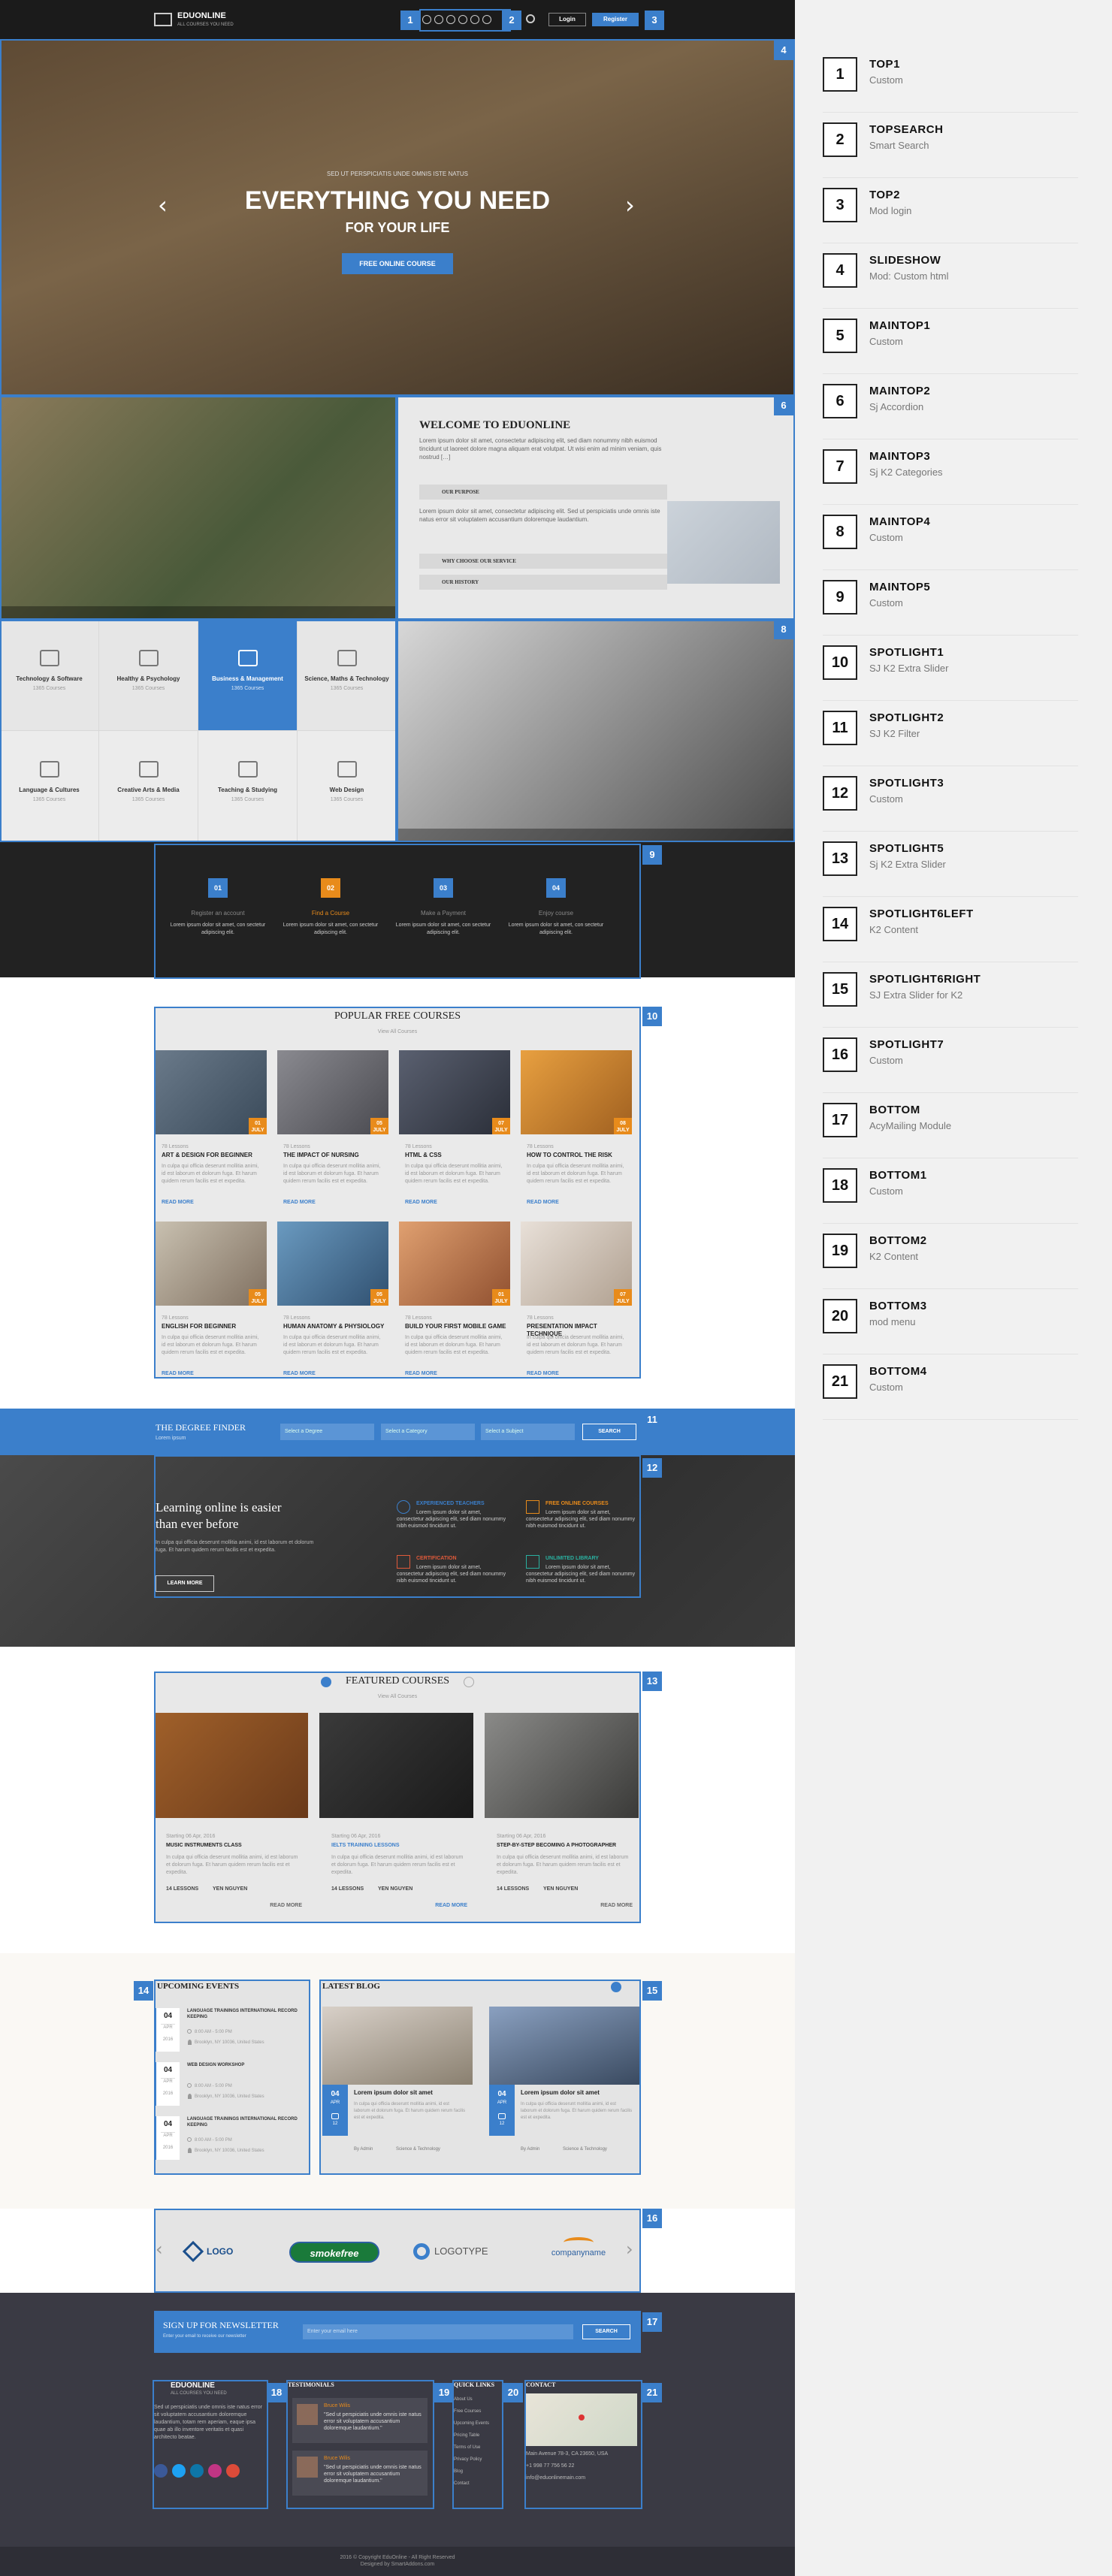 The image size is (1112, 2576). I want to click on legend-module: Sj Accordion, so click(896, 406).